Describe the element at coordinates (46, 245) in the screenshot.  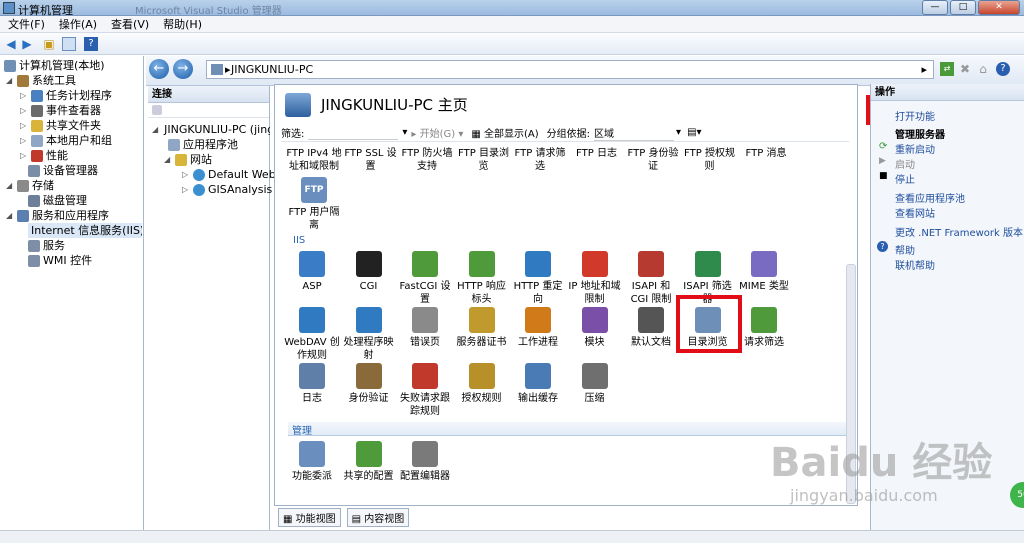
I see `tree-services: 服务` at that location.